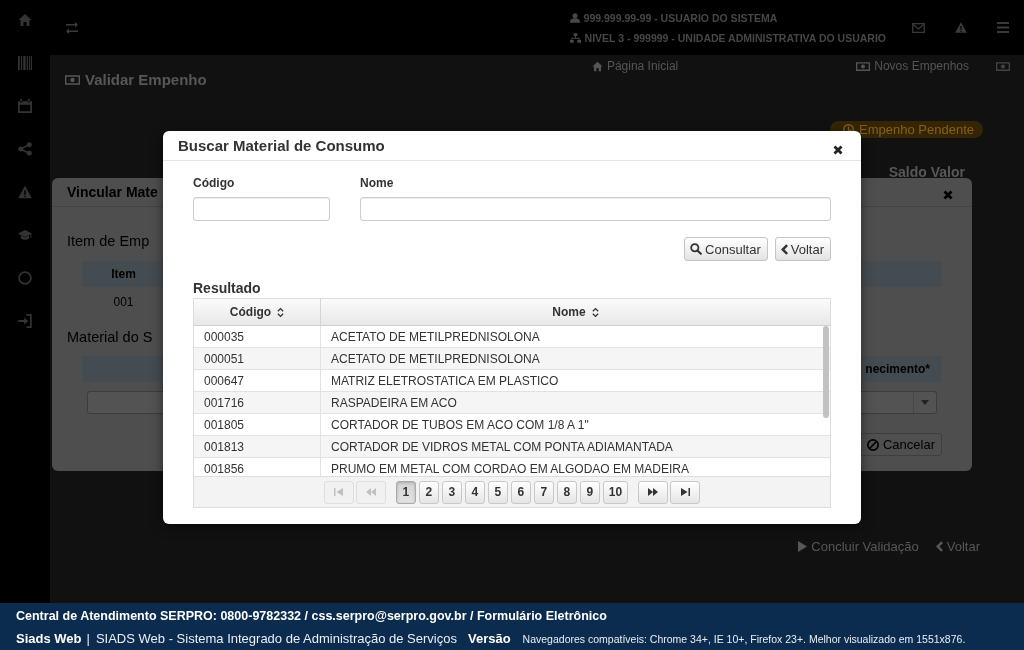 This screenshot has height=650, width=1024. Describe the element at coordinates (224, 380) in the screenshot. I see `table-cell: 000647` at that location.